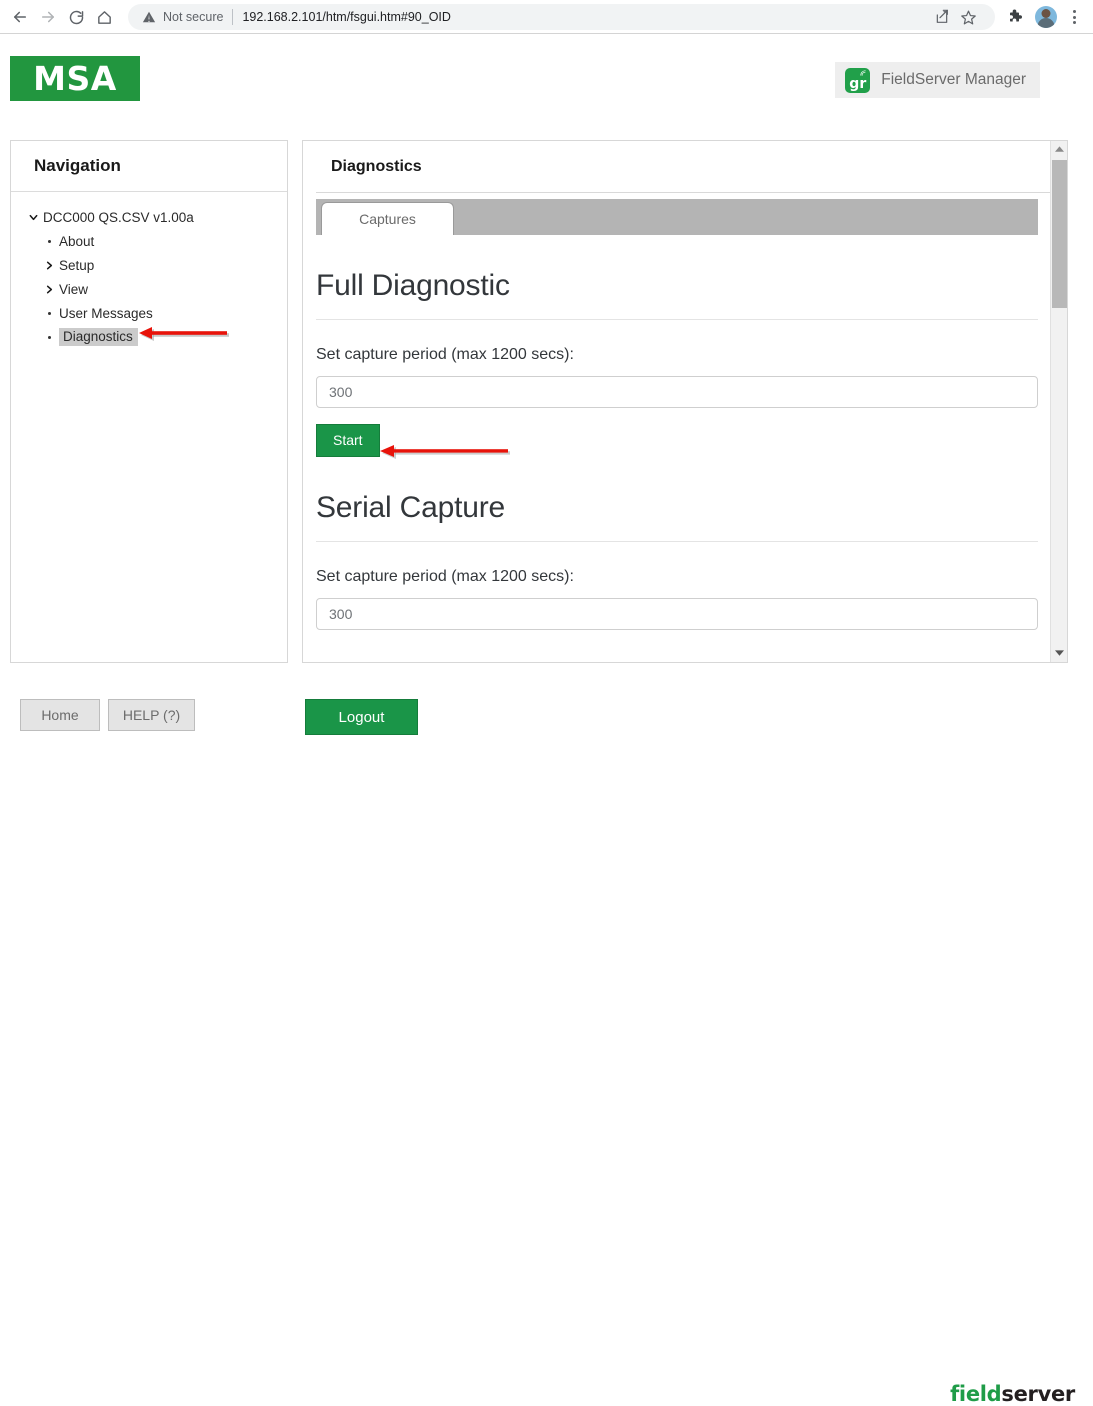 The height and width of the screenshot is (1406, 1093). Describe the element at coordinates (413, 285) in the screenshot. I see `section-heading: Full Diagnostic` at that location.